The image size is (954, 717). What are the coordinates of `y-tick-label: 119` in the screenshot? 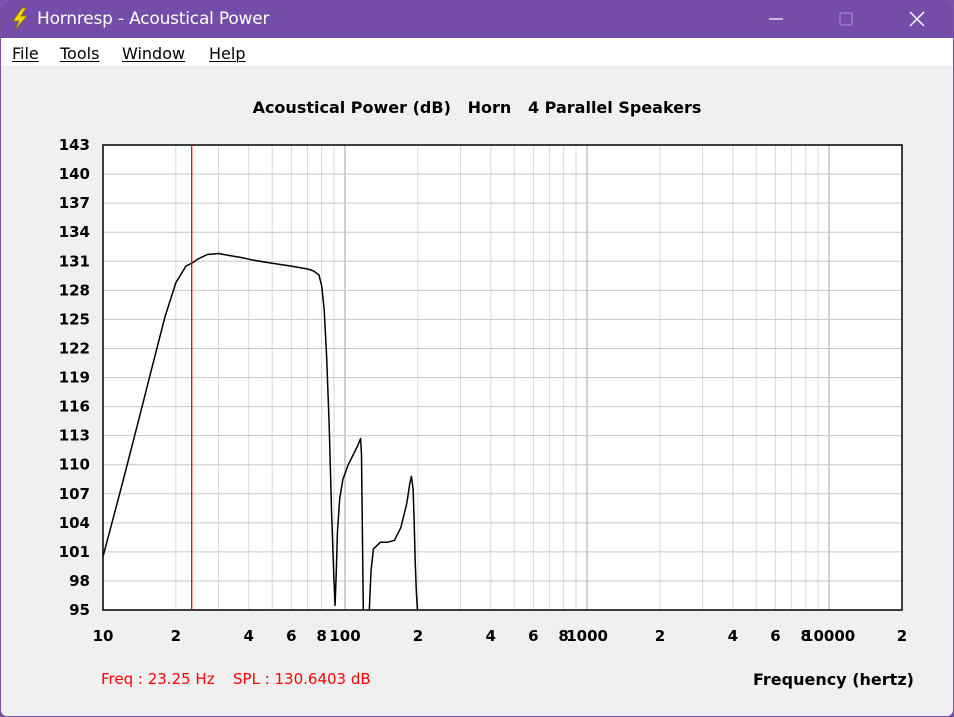 It's located at (74, 378).